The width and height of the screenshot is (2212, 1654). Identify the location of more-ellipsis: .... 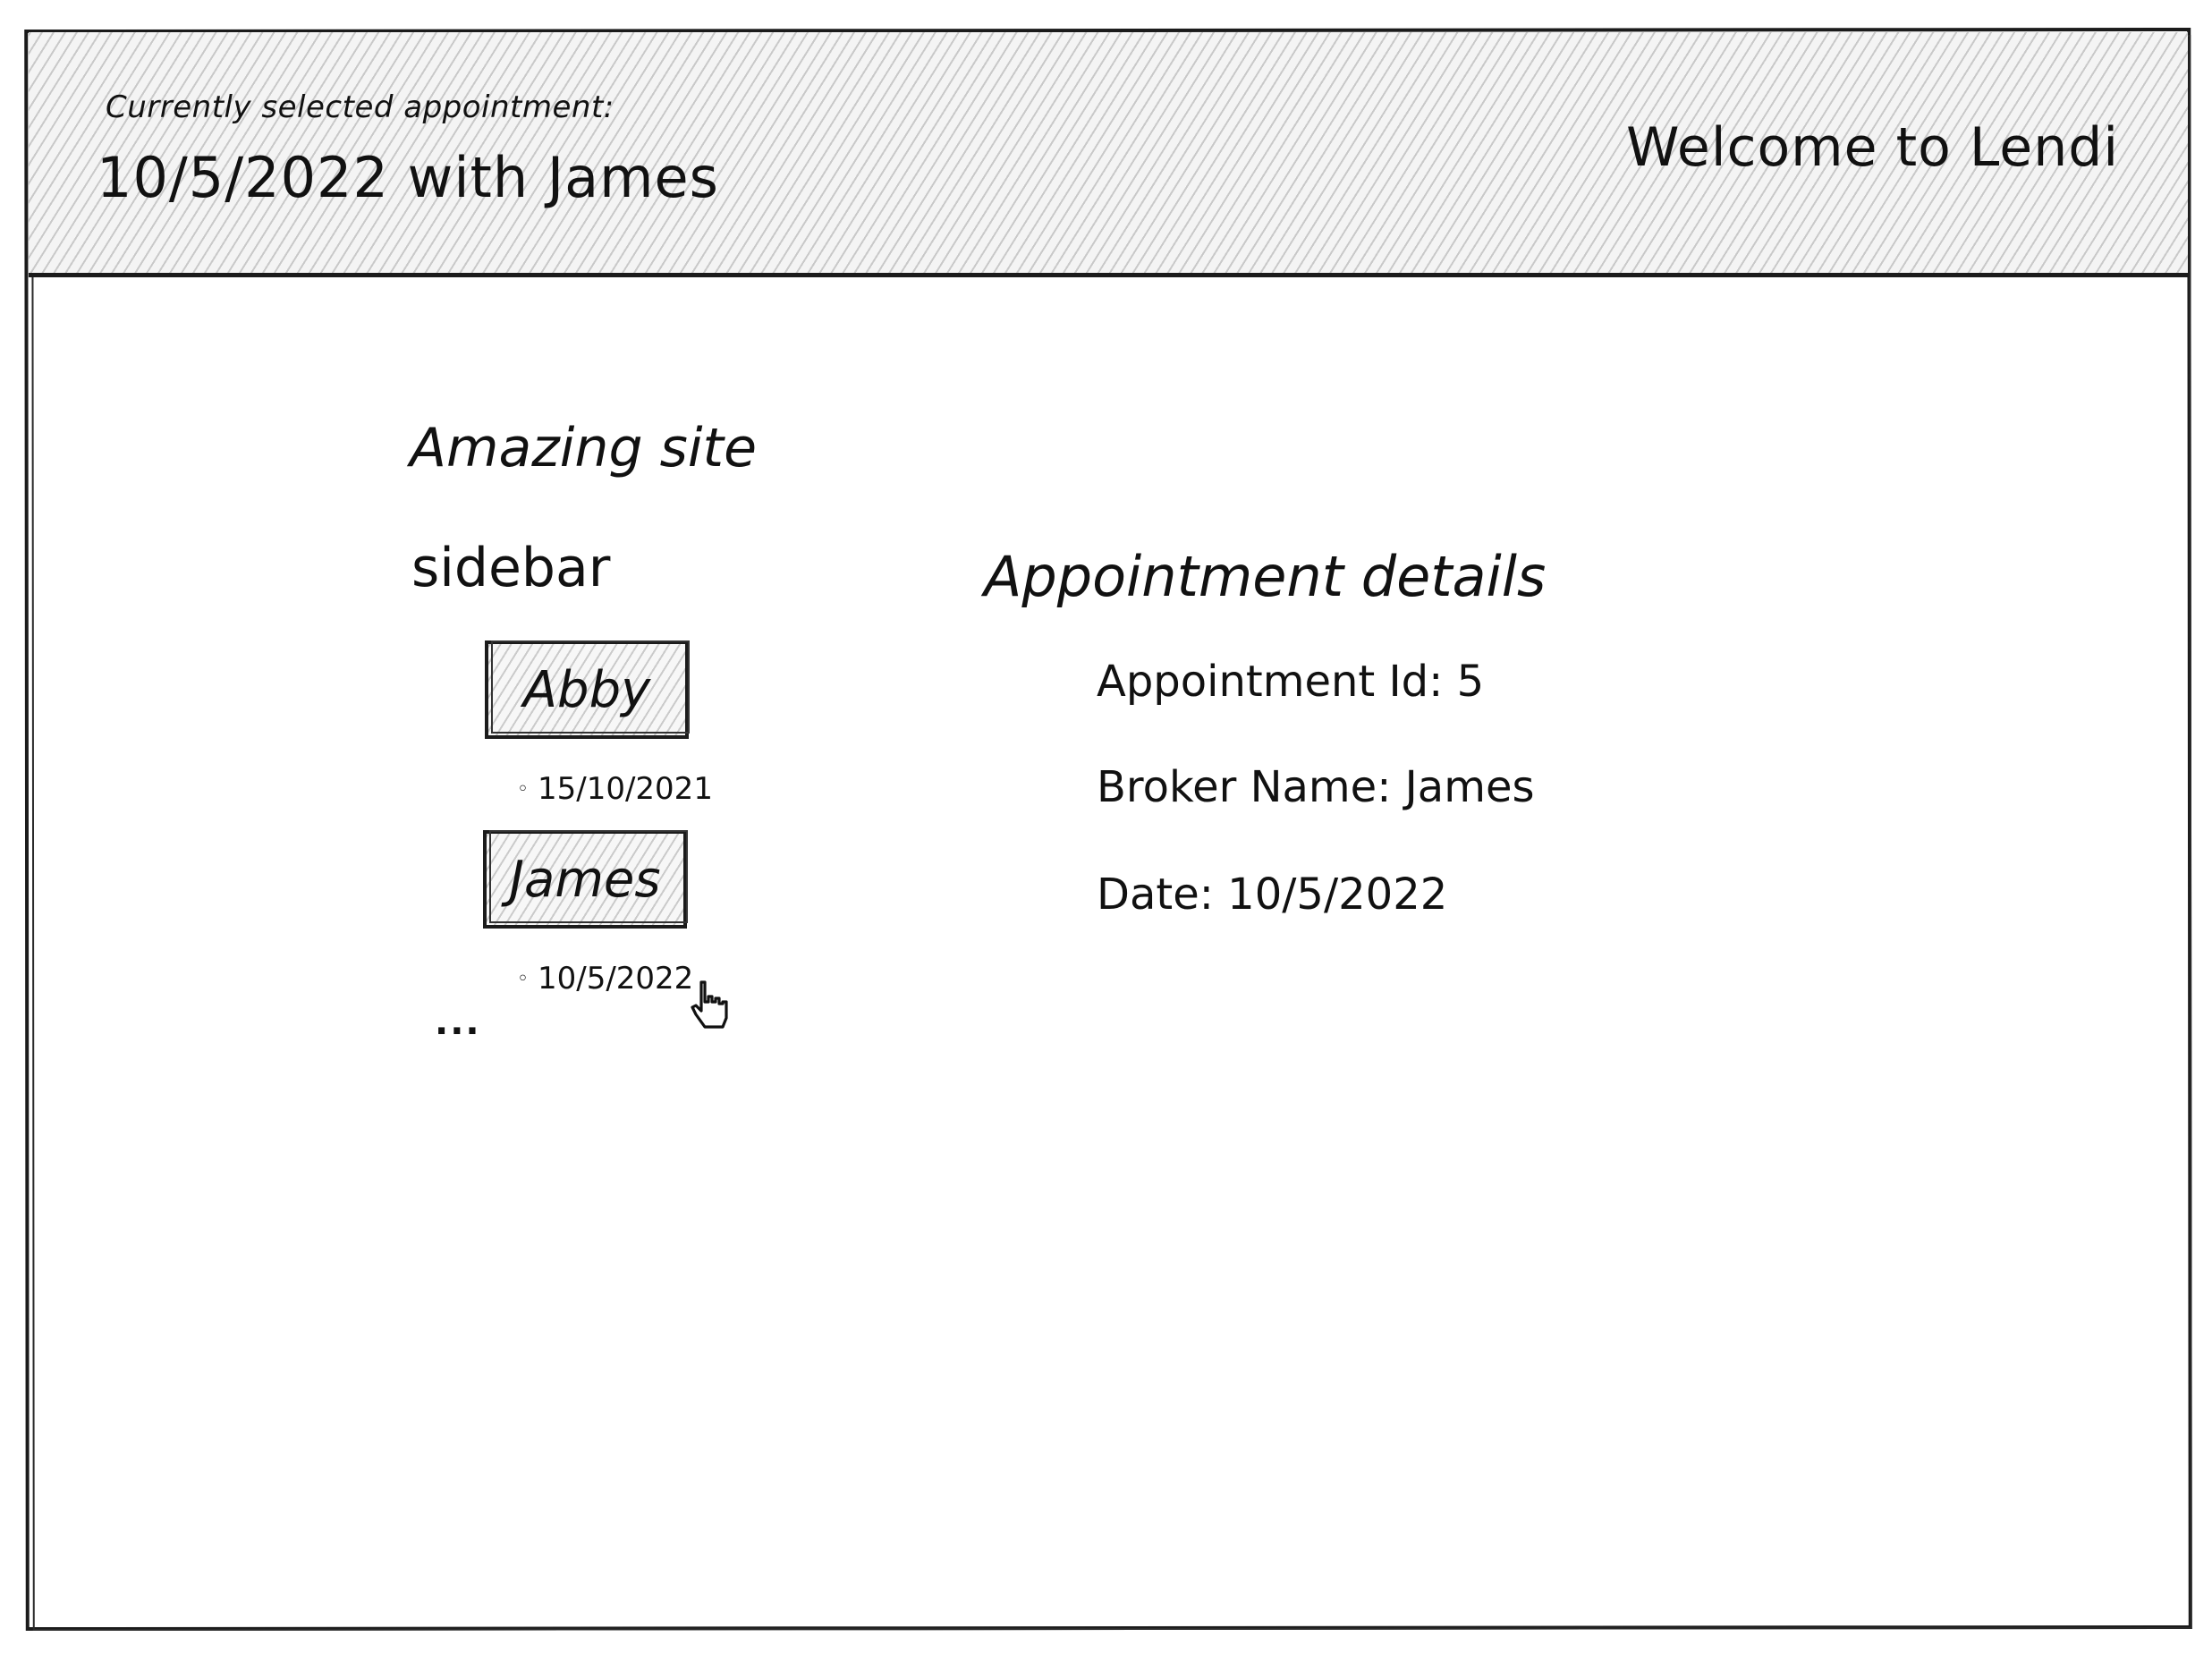
(458, 1022).